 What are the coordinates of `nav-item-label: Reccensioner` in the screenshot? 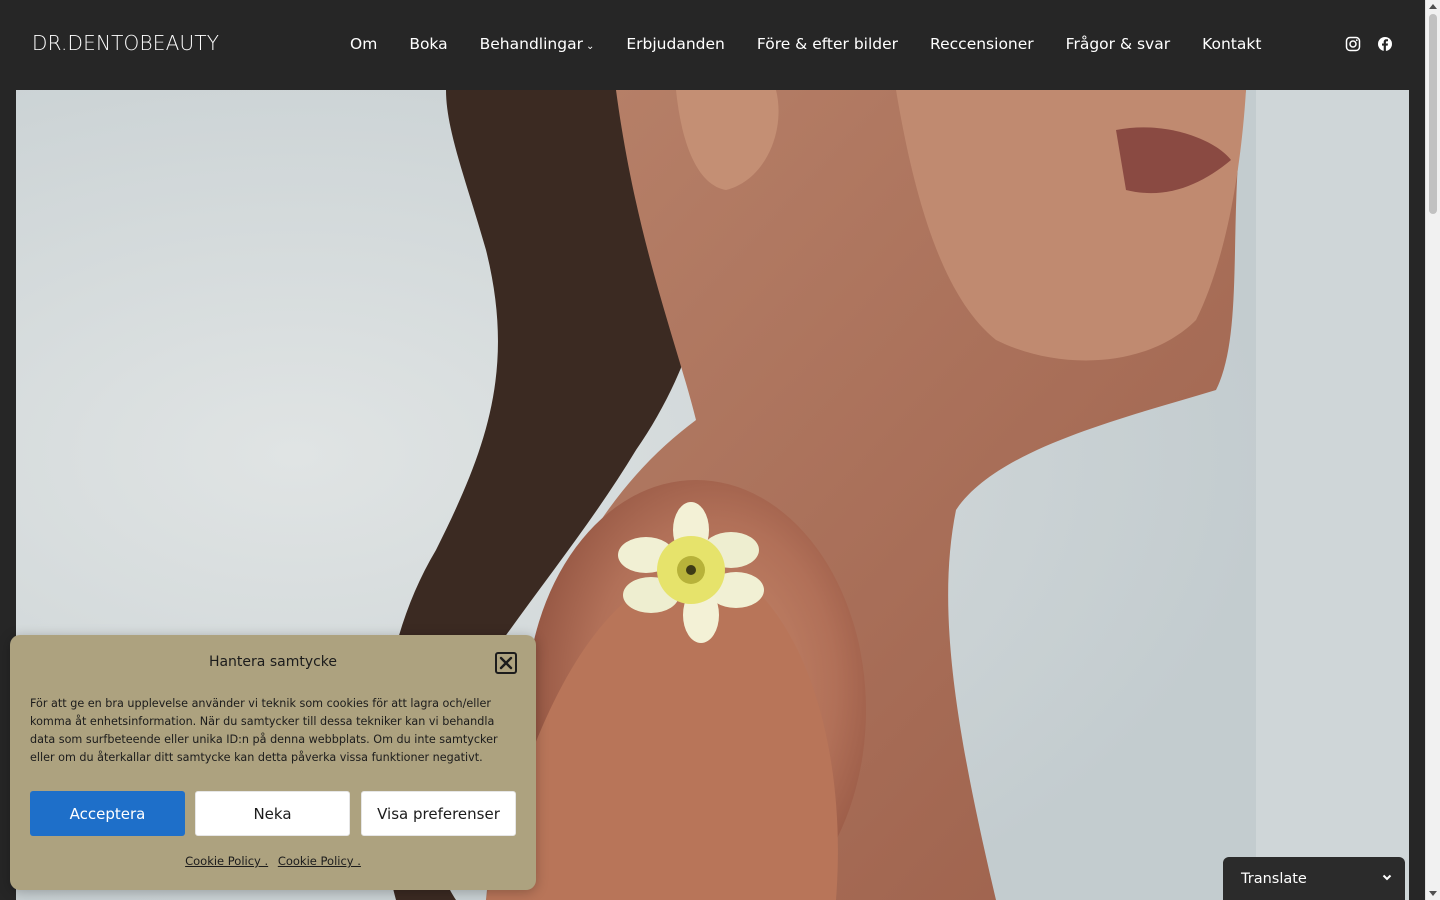 It's located at (982, 44).